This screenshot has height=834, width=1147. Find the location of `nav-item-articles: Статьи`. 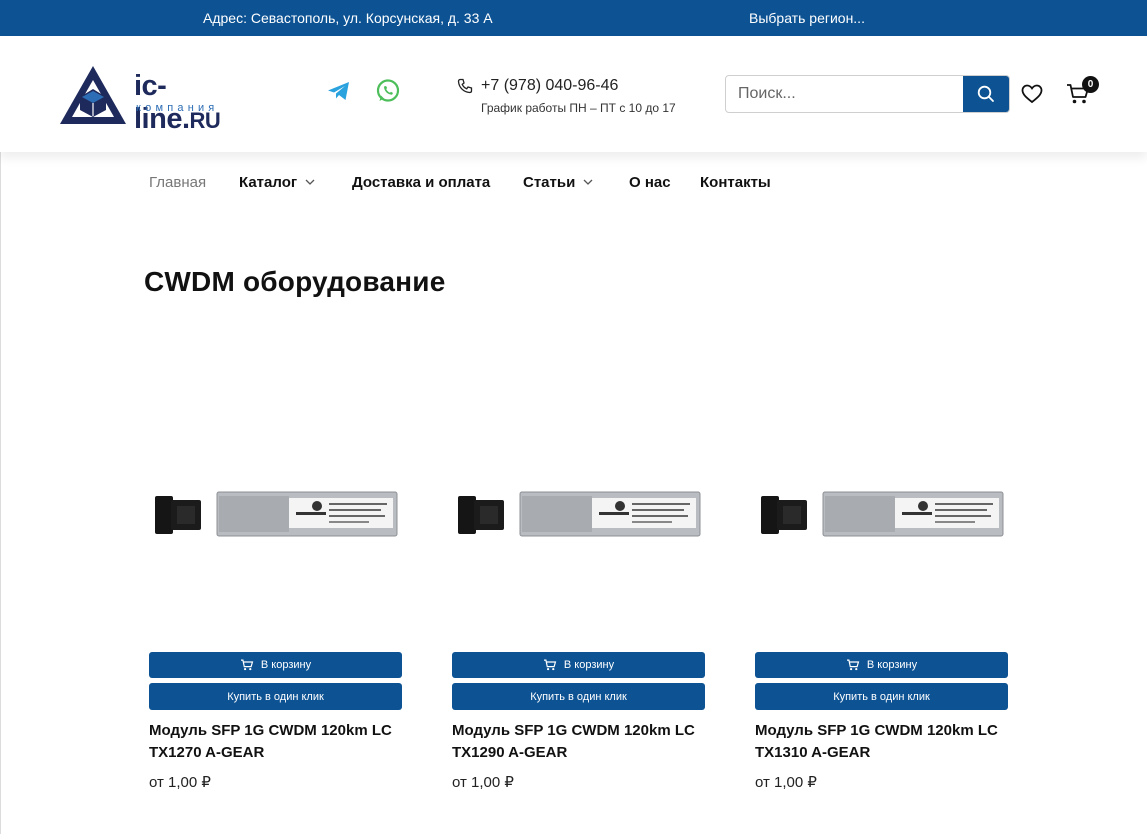

nav-item-articles: Статьи is located at coordinates (558, 182).